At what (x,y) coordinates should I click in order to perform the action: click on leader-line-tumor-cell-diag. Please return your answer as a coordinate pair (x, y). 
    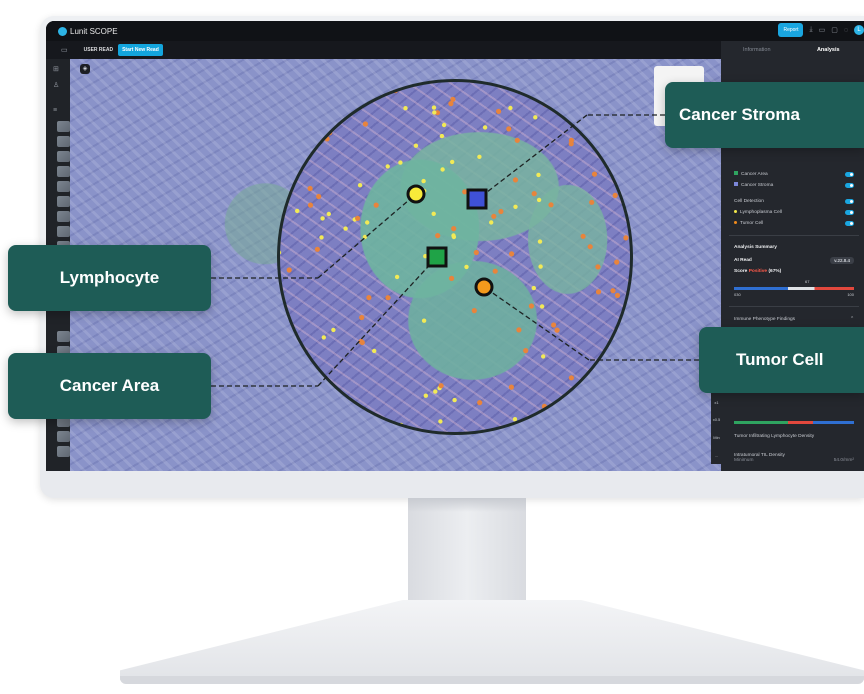
    Looking at the image, I should click on (536, 323).